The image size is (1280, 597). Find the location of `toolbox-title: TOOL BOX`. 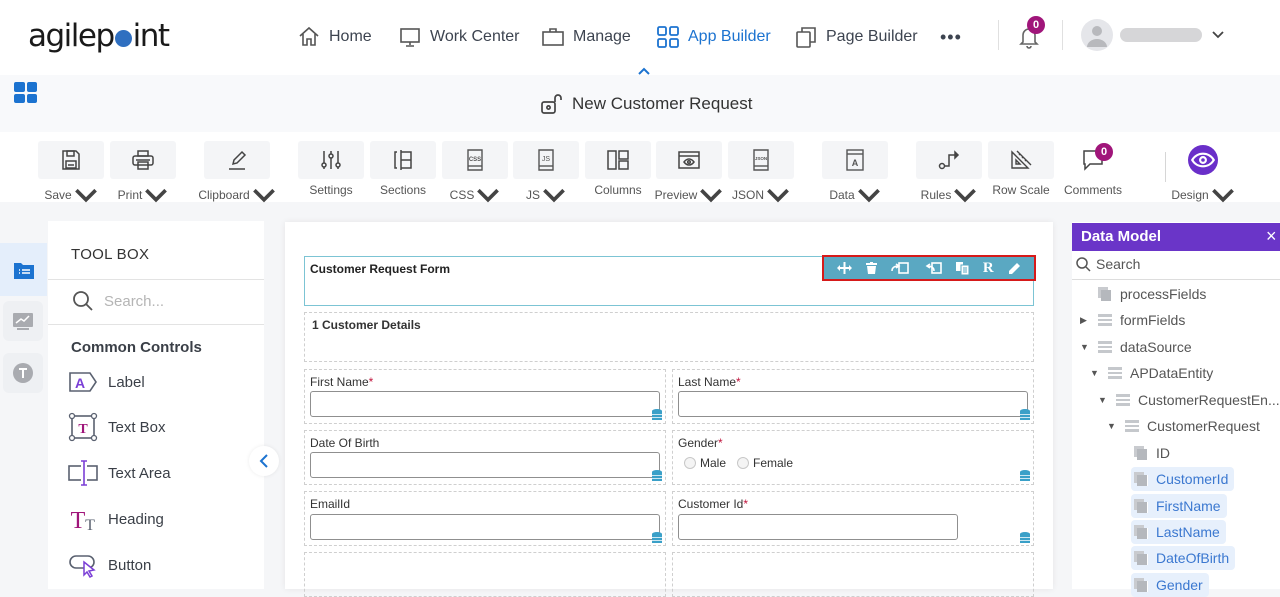

toolbox-title: TOOL BOX is located at coordinates (110, 254).